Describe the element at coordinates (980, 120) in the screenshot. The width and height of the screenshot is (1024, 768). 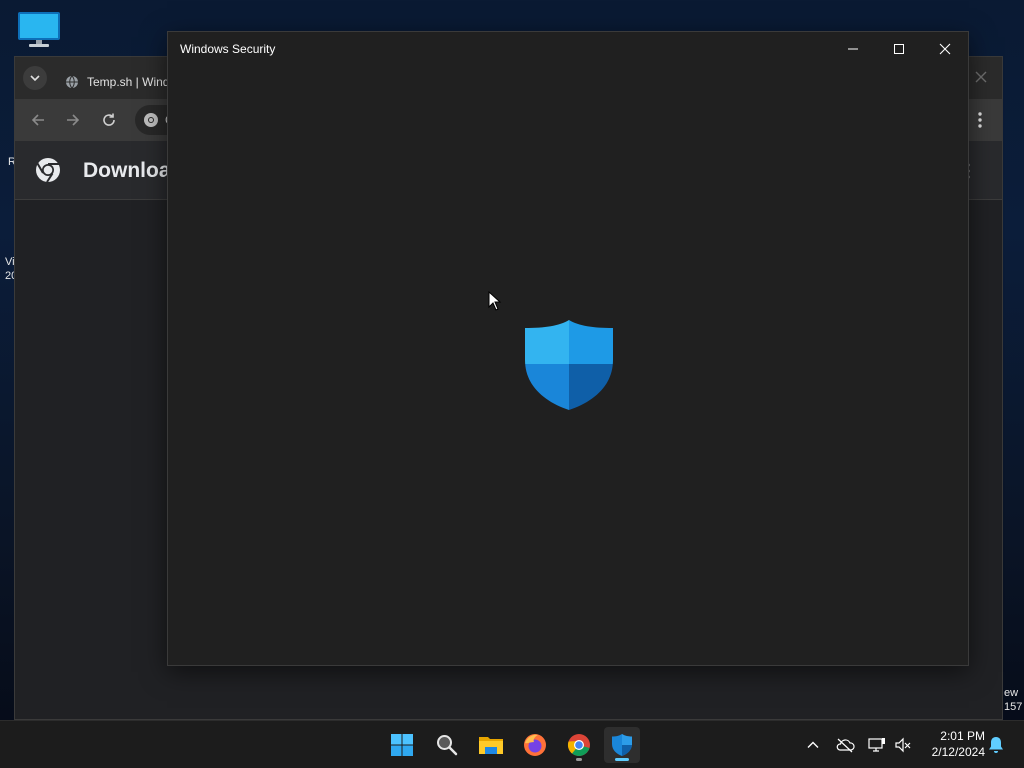
I see `more-vertical-icon` at that location.